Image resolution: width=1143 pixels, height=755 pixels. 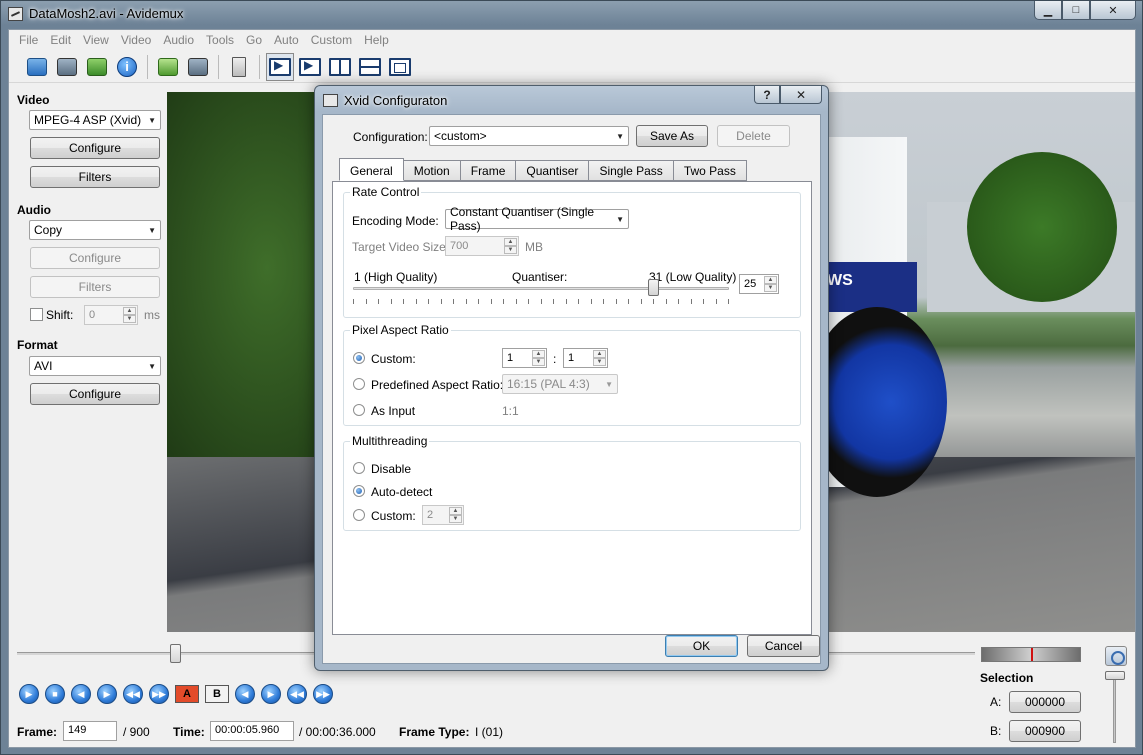 What do you see at coordinates (271, 694) in the screenshot?
I see `next-black-frame-button: ▶` at bounding box center [271, 694].